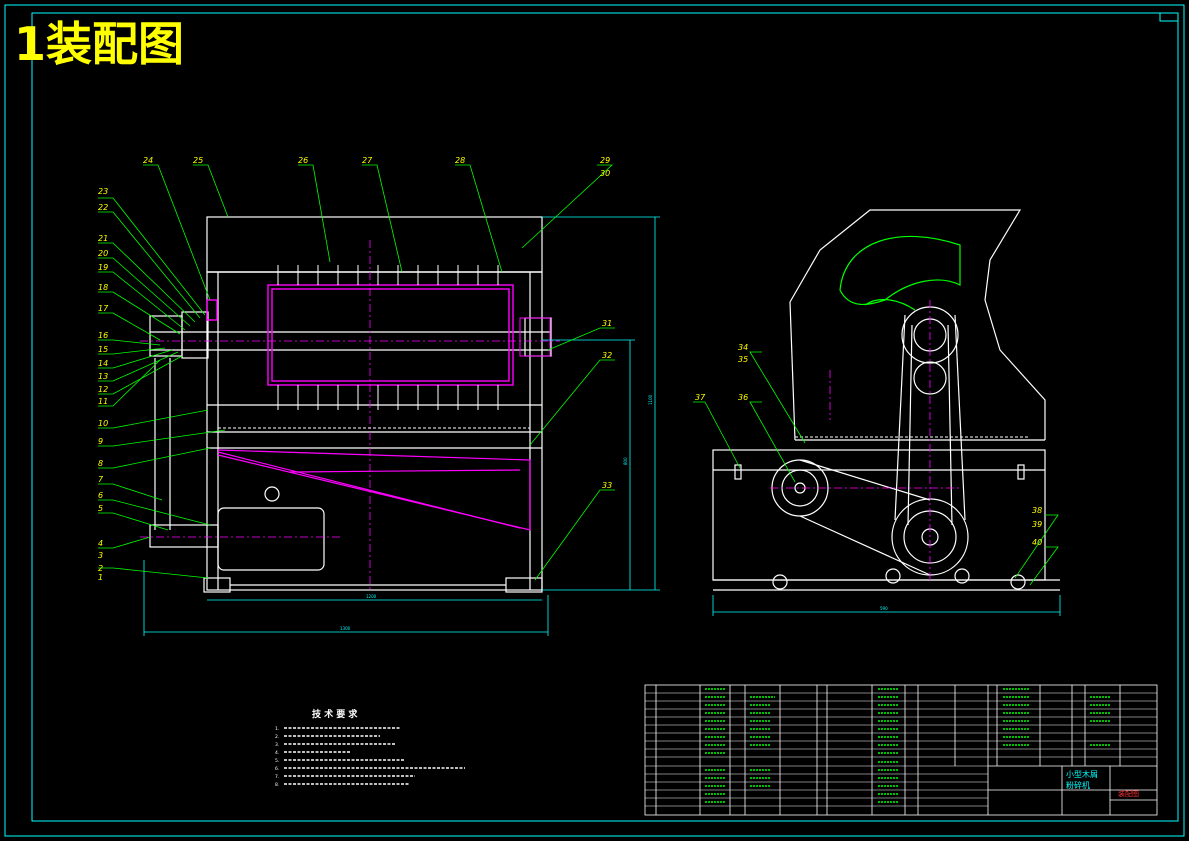  What do you see at coordinates (1037, 542) in the screenshot?
I see `balloon: 40` at bounding box center [1037, 542].